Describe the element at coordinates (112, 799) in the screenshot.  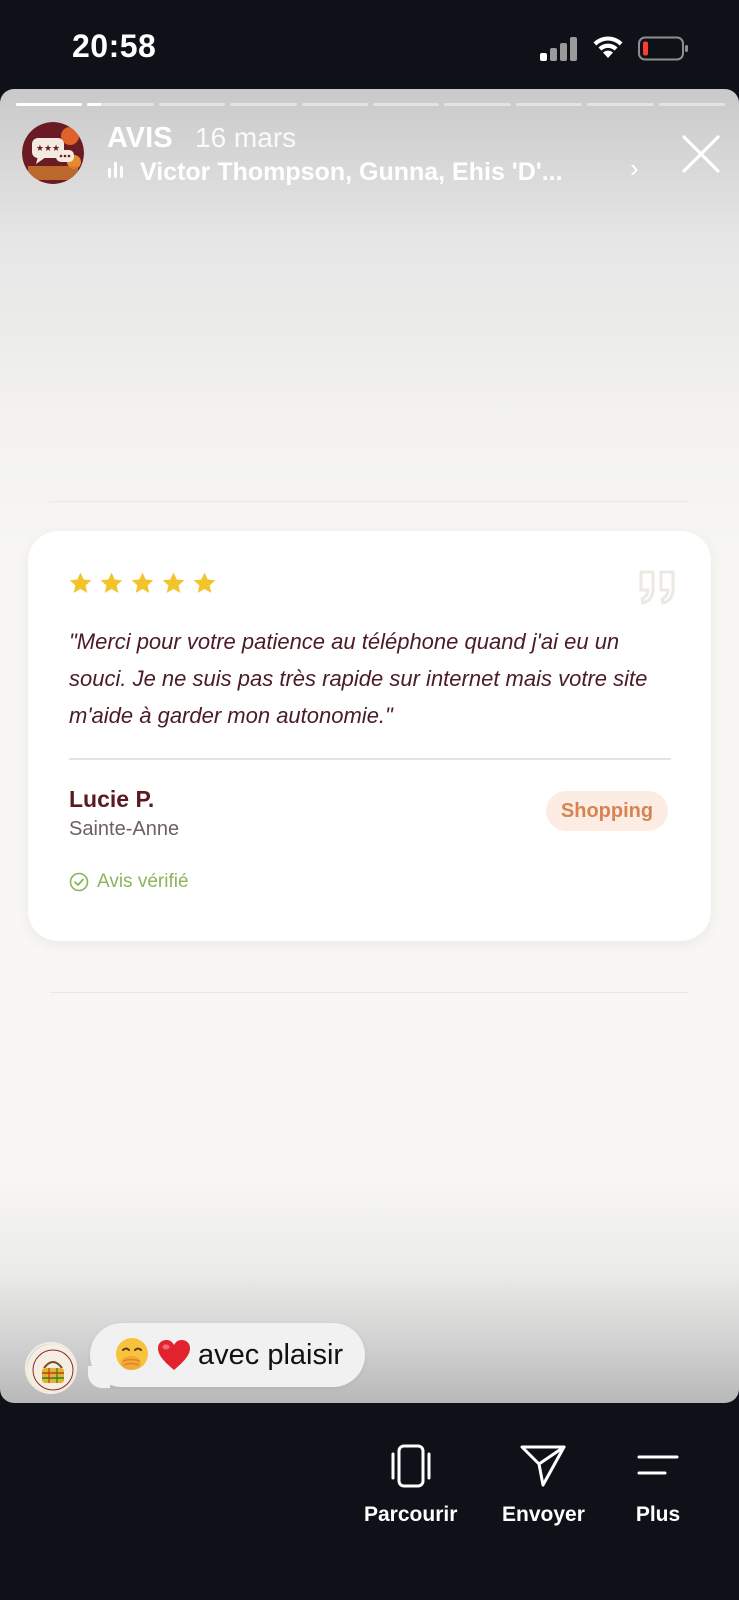
I see `reviewer-name: Lucie P.` at that location.